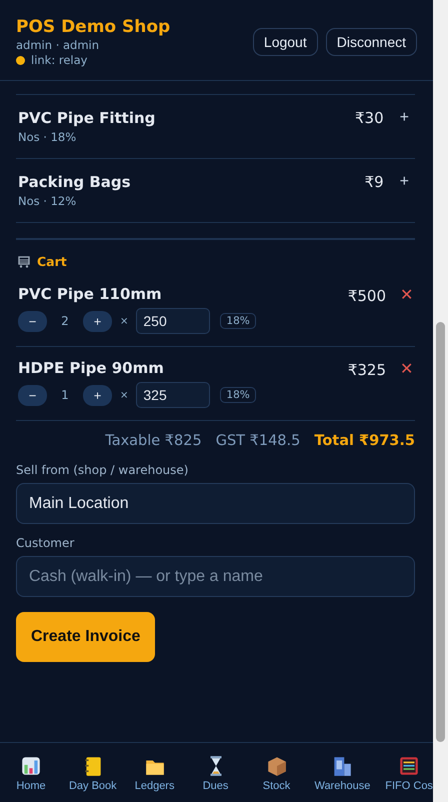 The width and height of the screenshot is (448, 802). I want to click on bar-chart-icon, so click(31, 766).